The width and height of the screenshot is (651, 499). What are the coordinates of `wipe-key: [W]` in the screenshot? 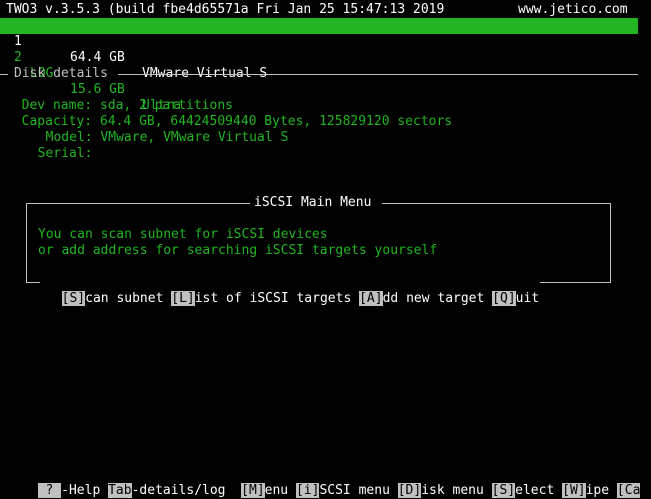 It's located at (574, 490).